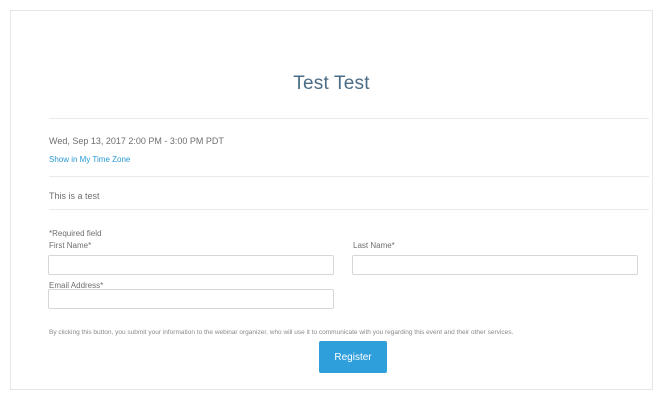 The width and height of the screenshot is (663, 402). I want to click on first-name-field, so click(191, 265).